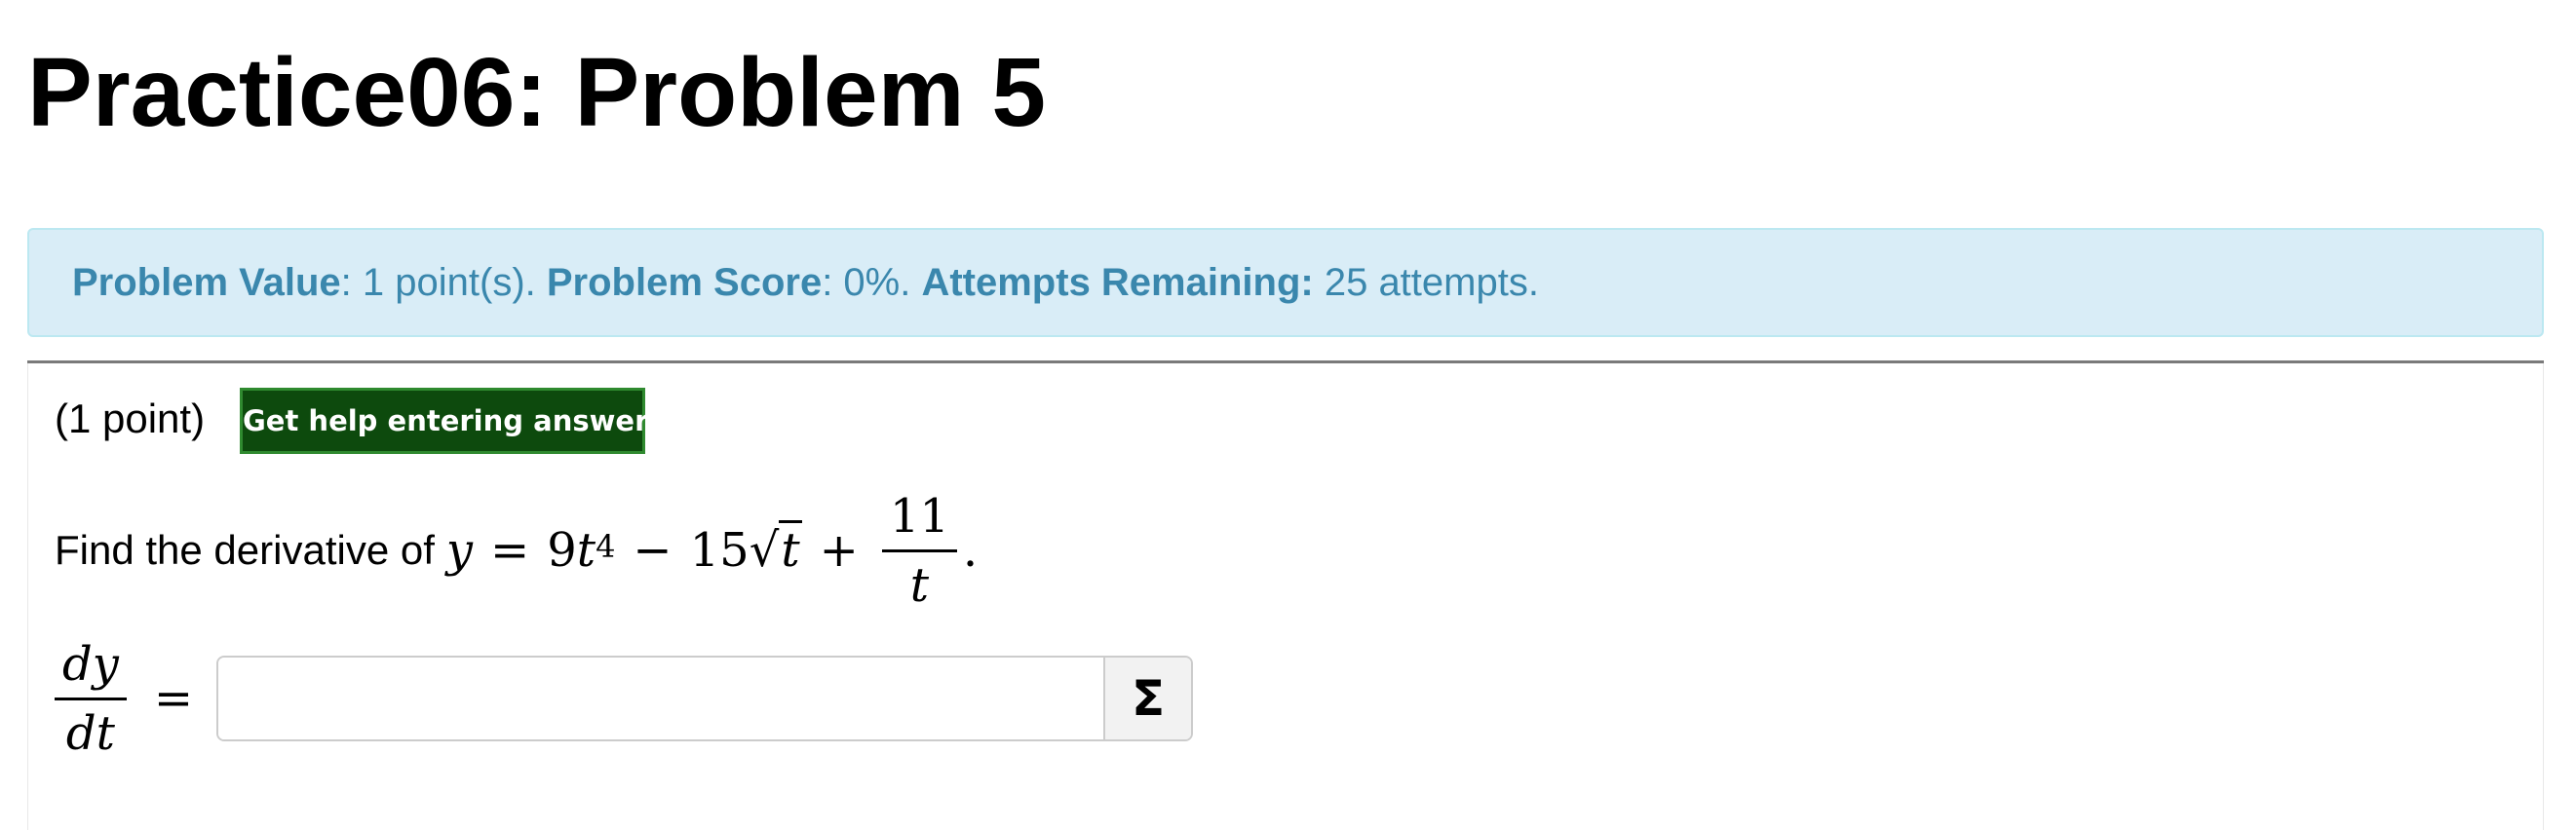  Describe the element at coordinates (453, 421) in the screenshot. I see `help-entering-answers-button: Get help entering answers` at that location.